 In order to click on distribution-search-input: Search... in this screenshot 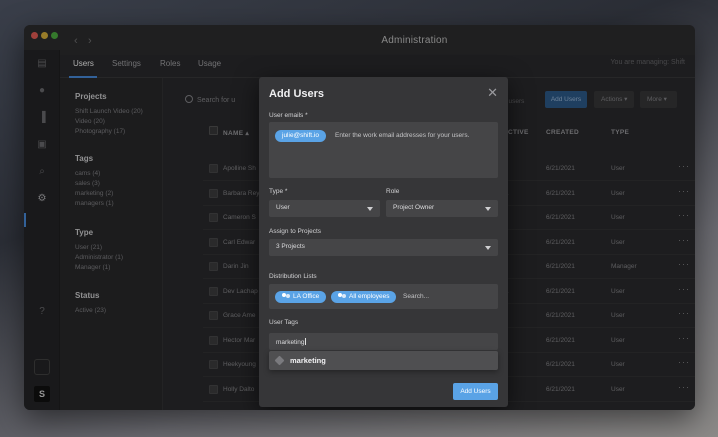, I will do `click(416, 296)`.